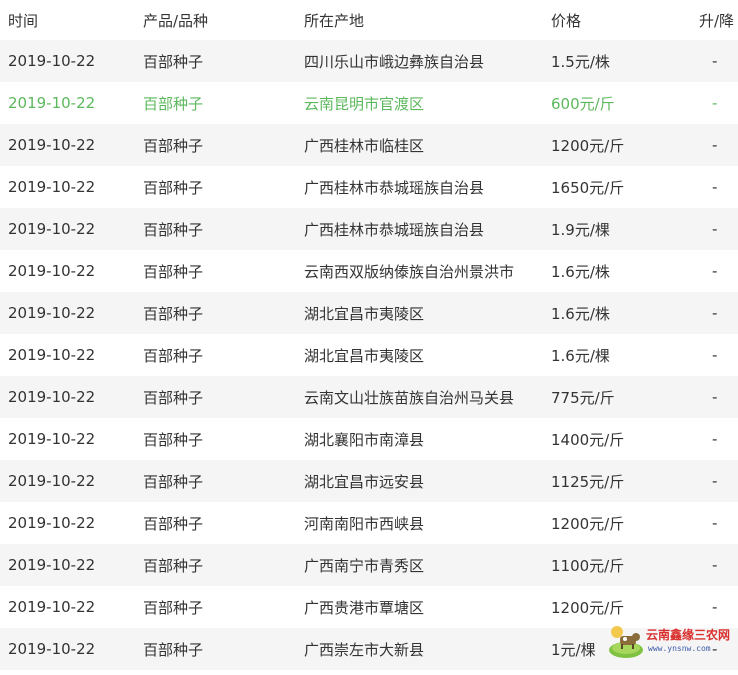  I want to click on row-price: 1.5元/株, so click(580, 61).